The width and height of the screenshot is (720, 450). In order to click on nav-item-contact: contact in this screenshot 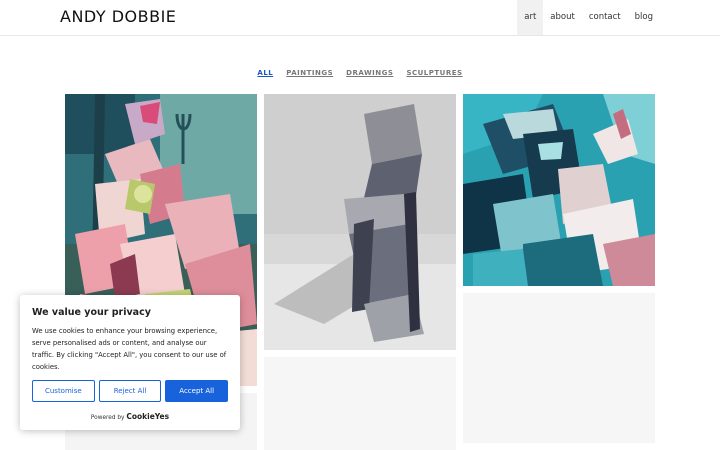, I will do `click(605, 17)`.